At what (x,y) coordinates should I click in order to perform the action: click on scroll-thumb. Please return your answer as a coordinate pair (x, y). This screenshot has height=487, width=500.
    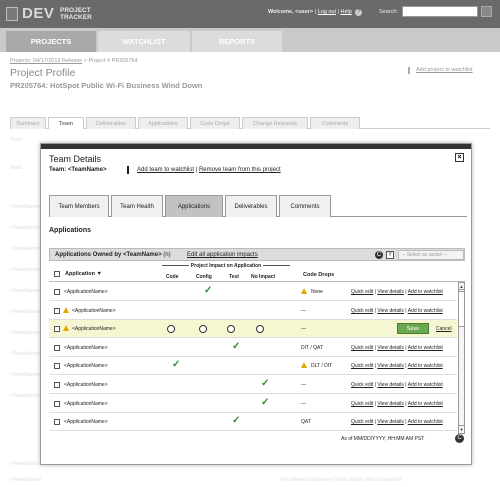
    Looking at the image, I should click on (461, 309).